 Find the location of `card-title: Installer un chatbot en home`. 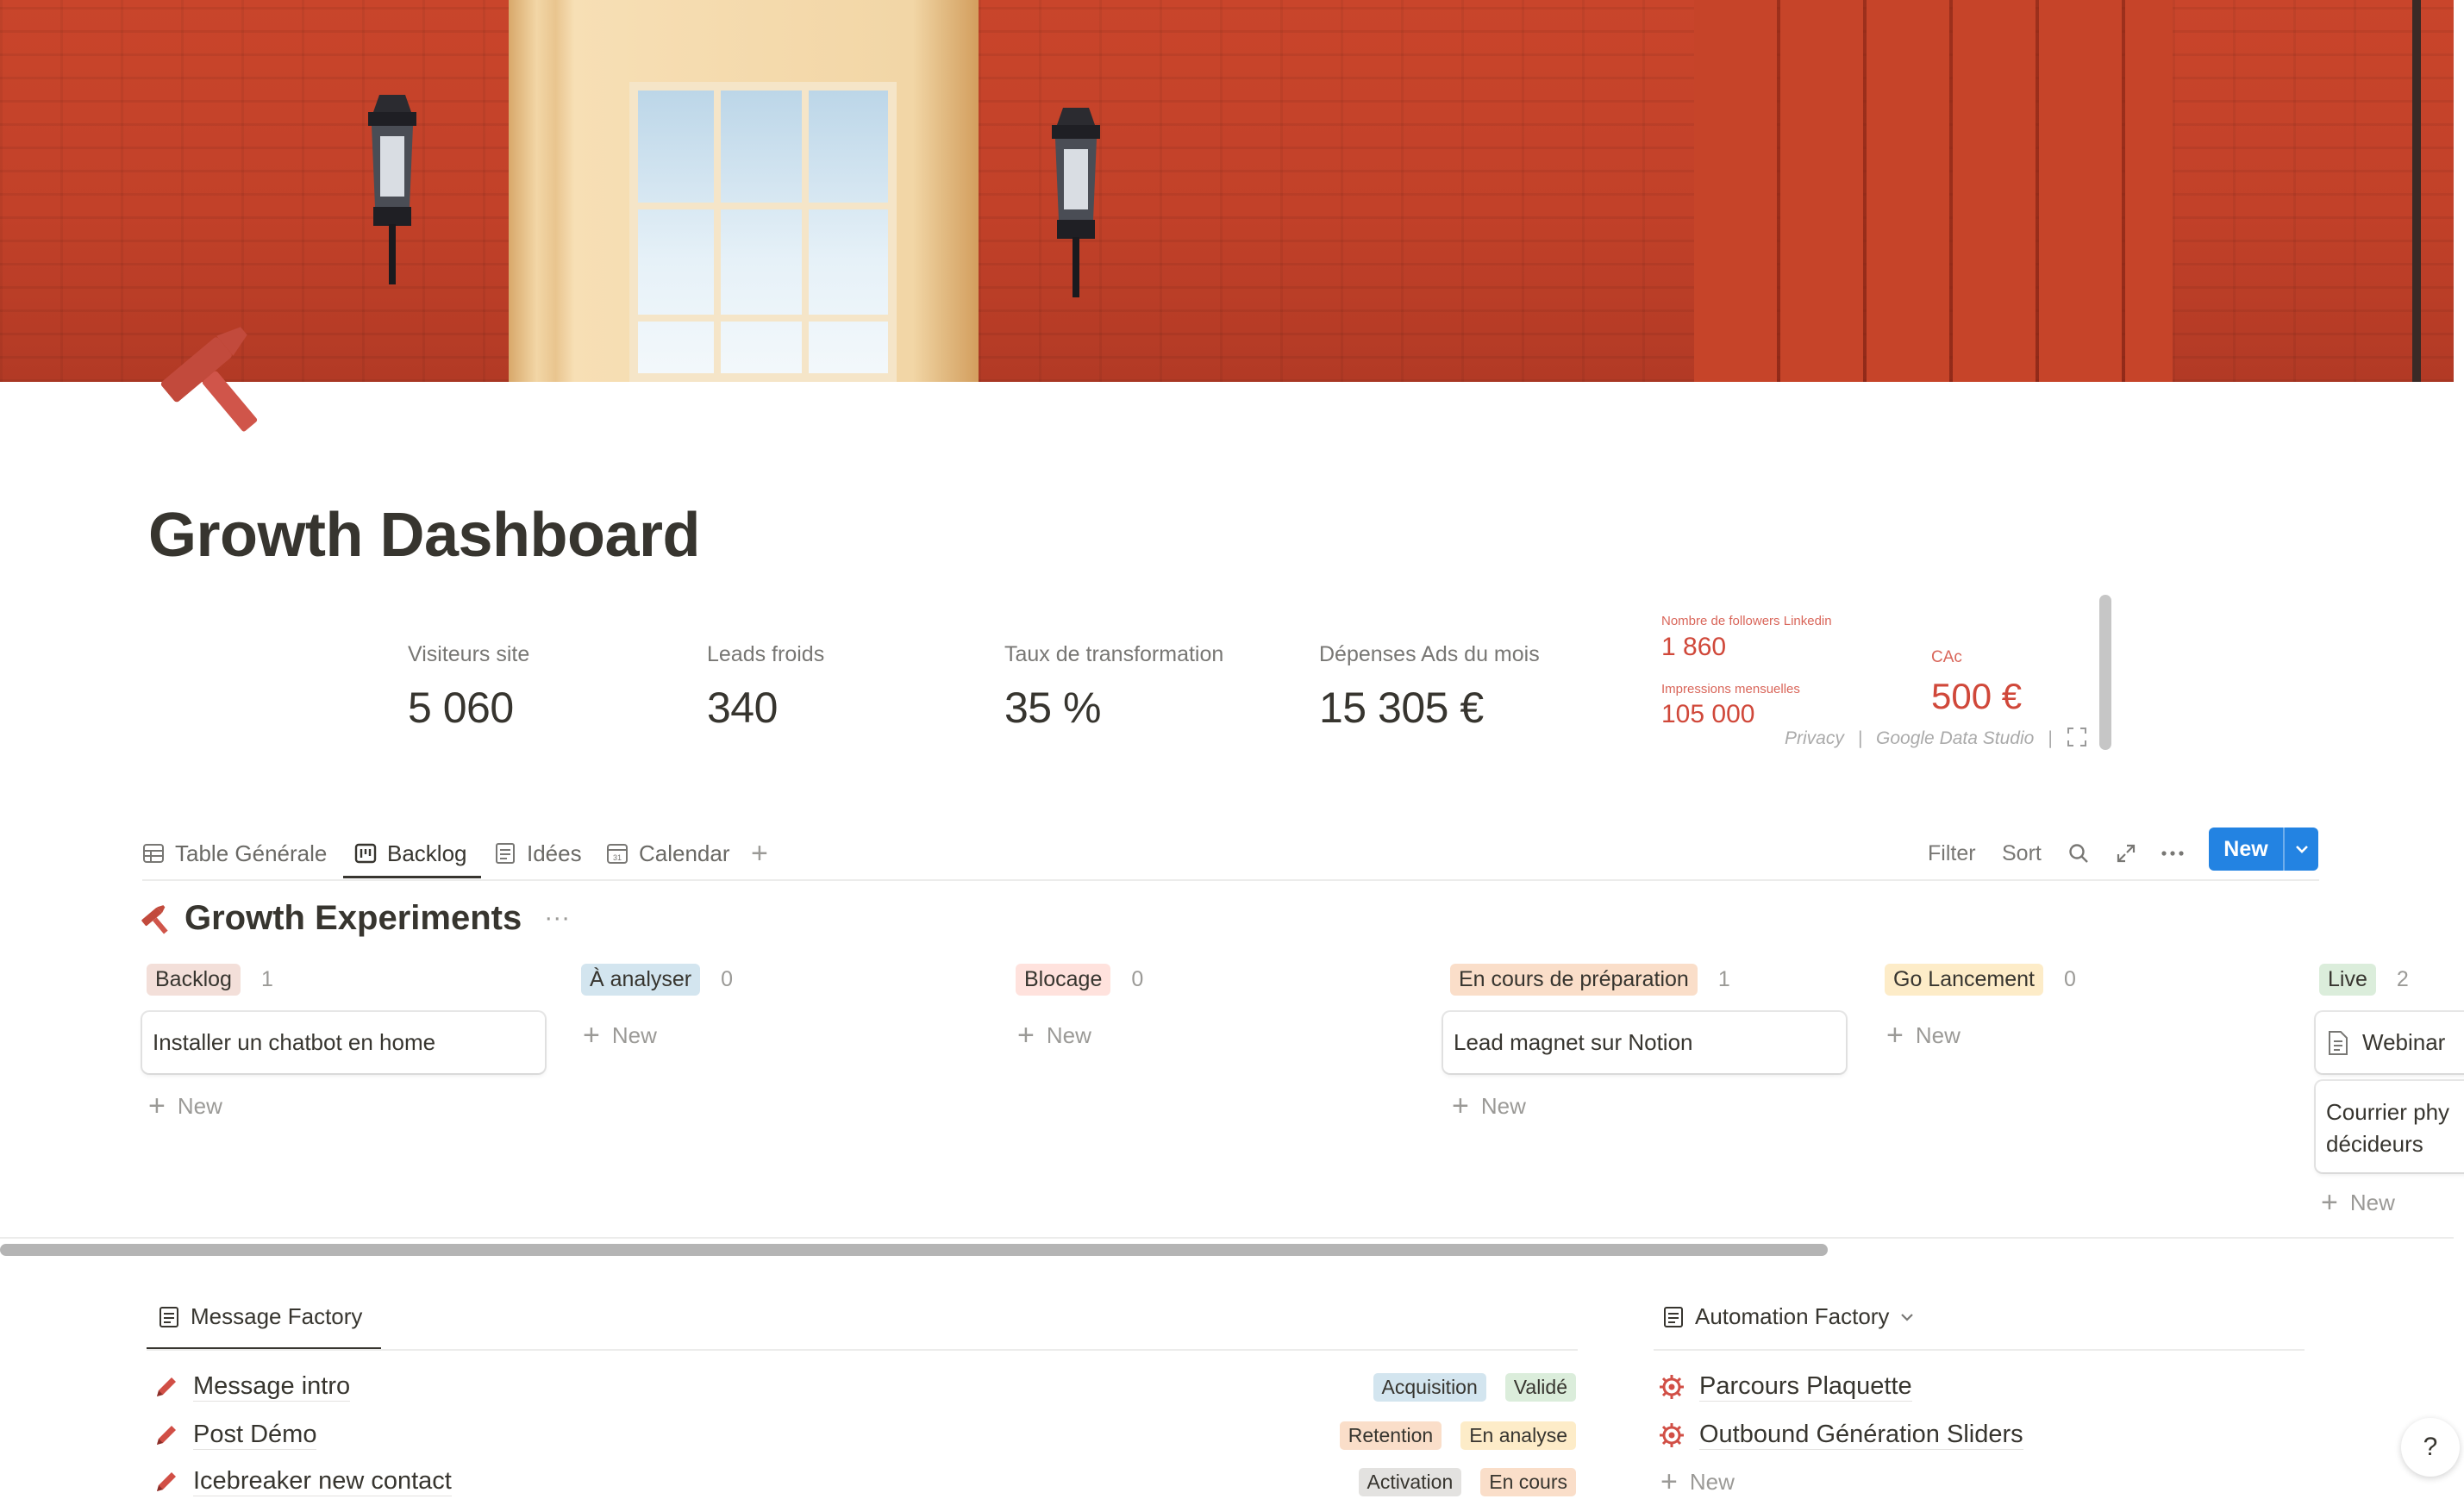

card-title: Installer un chatbot en home is located at coordinates (294, 1042).